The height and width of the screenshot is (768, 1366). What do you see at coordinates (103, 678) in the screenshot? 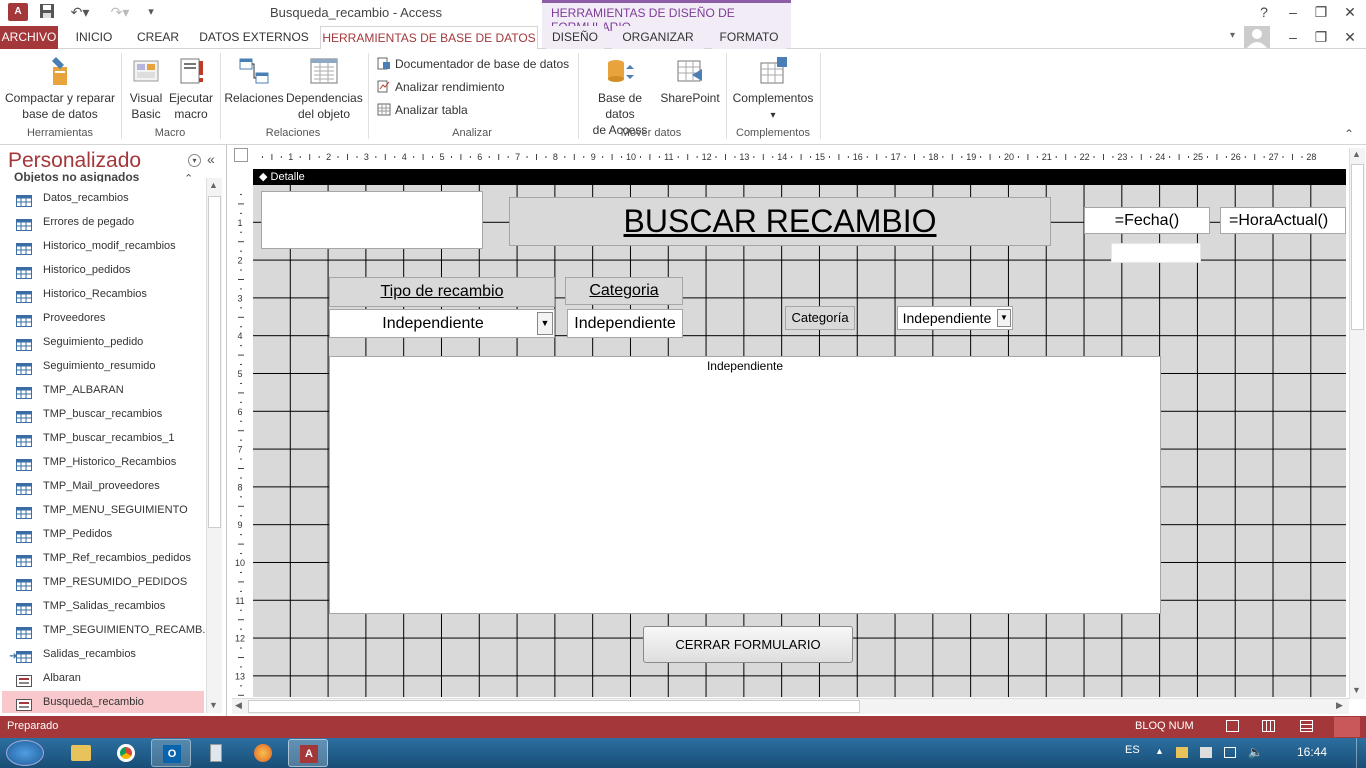
I see `nav-item: Albaran` at bounding box center [103, 678].